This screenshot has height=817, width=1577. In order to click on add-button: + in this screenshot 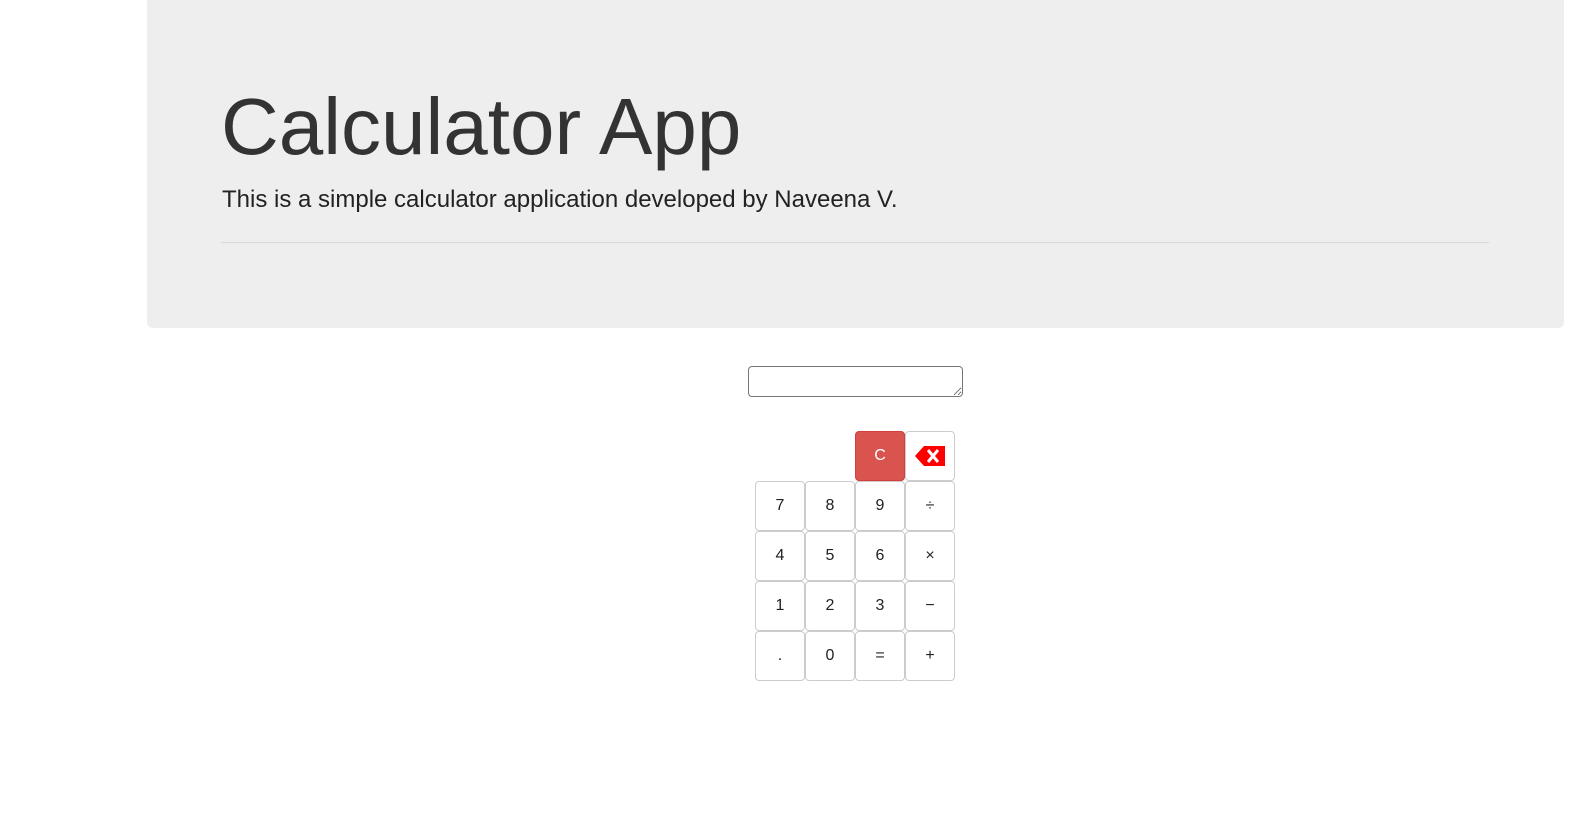, I will do `click(930, 656)`.